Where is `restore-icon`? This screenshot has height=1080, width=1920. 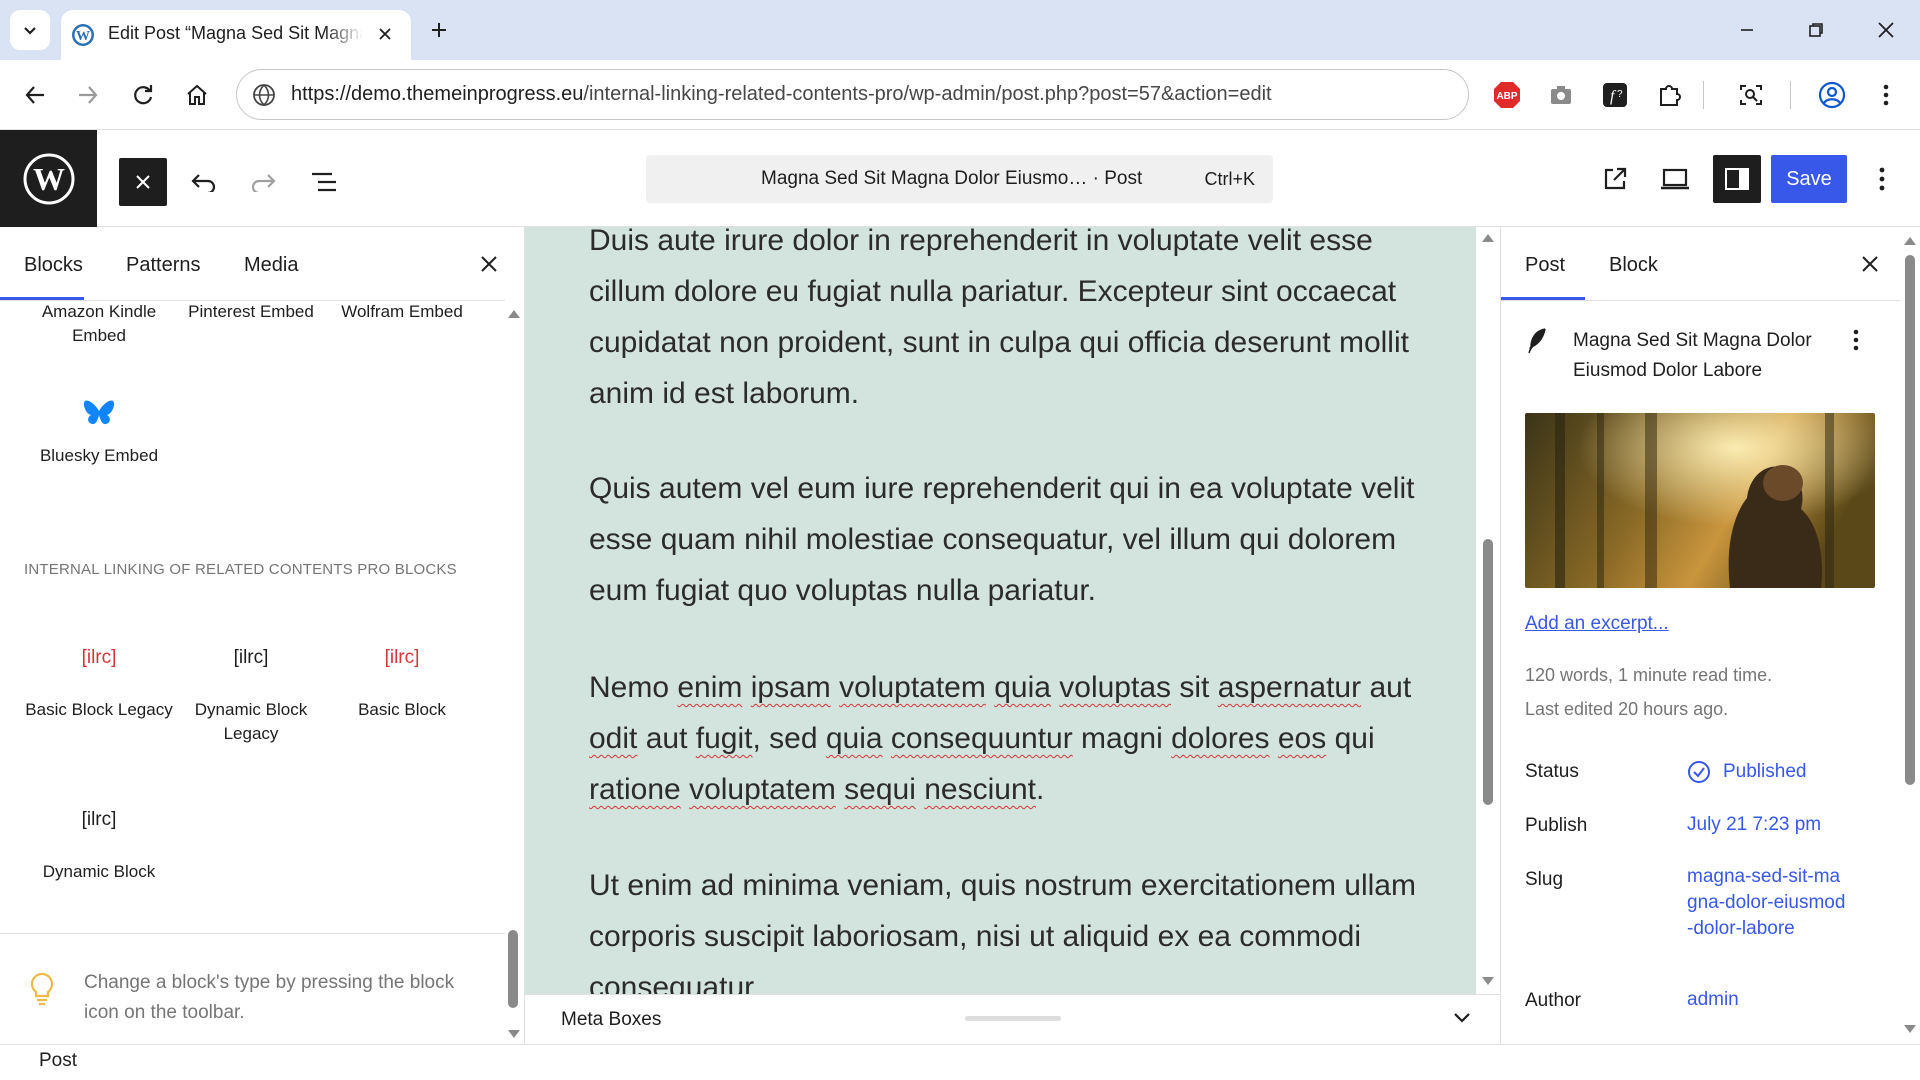
restore-icon is located at coordinates (1816, 30).